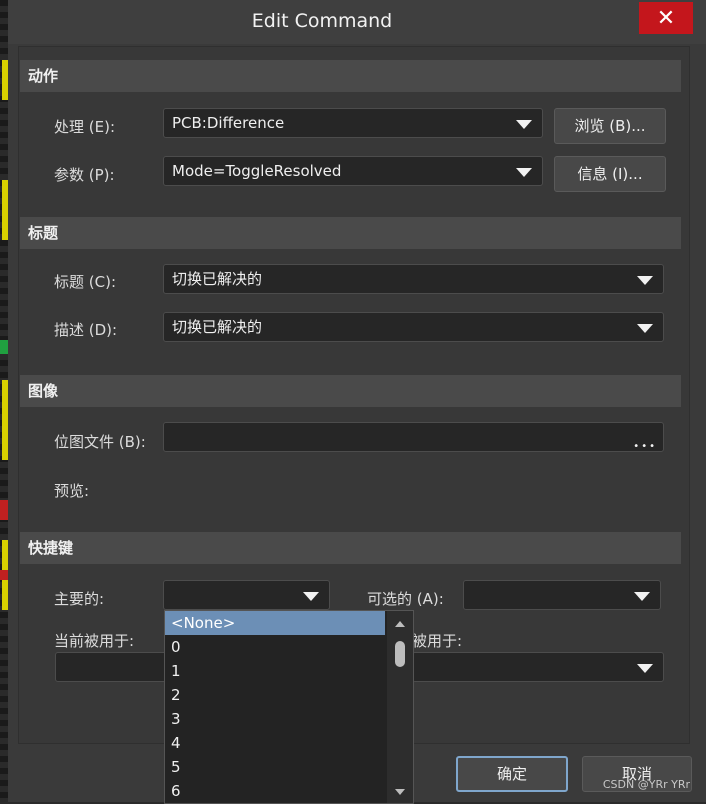 The height and width of the screenshot is (804, 706). What do you see at coordinates (350, 76) in the screenshot?
I see `section-header-action: 动作` at bounding box center [350, 76].